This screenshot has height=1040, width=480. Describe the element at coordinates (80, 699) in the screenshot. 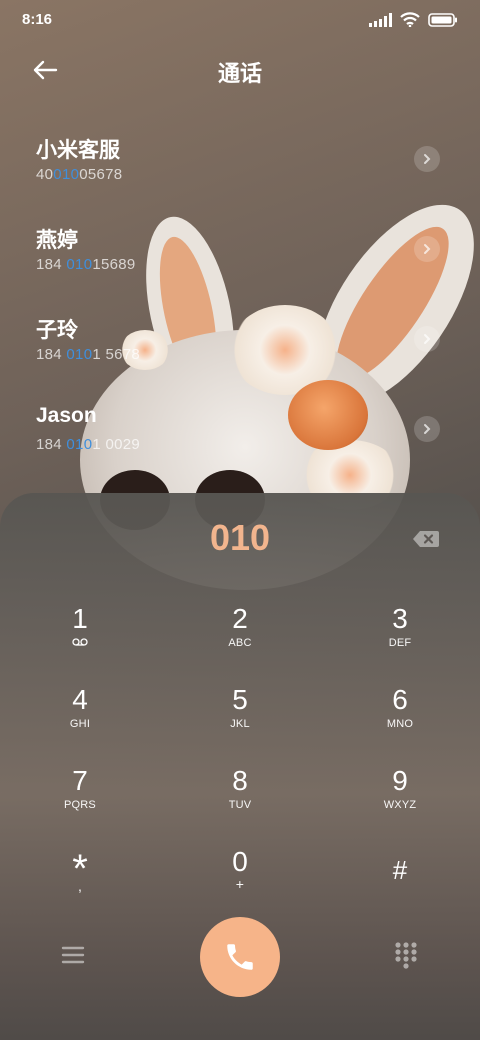

I see `key-digit: 4` at that location.